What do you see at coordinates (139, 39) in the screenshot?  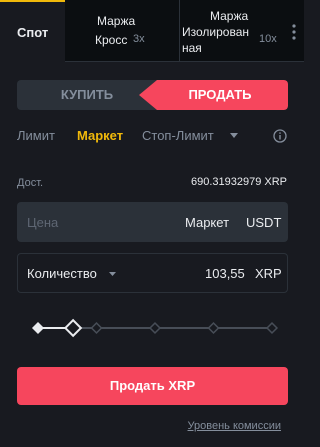 I see `tab-cross-leverage: 3x` at bounding box center [139, 39].